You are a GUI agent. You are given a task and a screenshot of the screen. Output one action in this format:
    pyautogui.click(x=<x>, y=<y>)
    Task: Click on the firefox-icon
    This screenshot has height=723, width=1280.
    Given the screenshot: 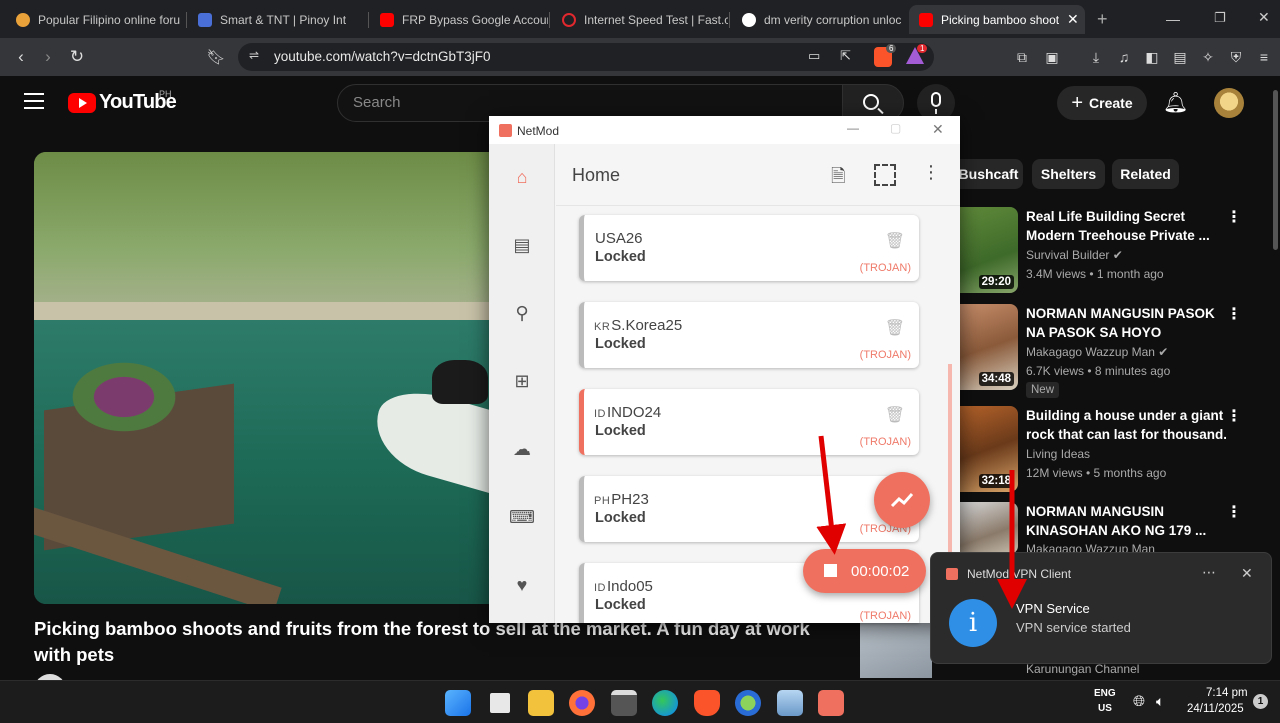 What is the action you would take?
    pyautogui.click(x=582, y=703)
    